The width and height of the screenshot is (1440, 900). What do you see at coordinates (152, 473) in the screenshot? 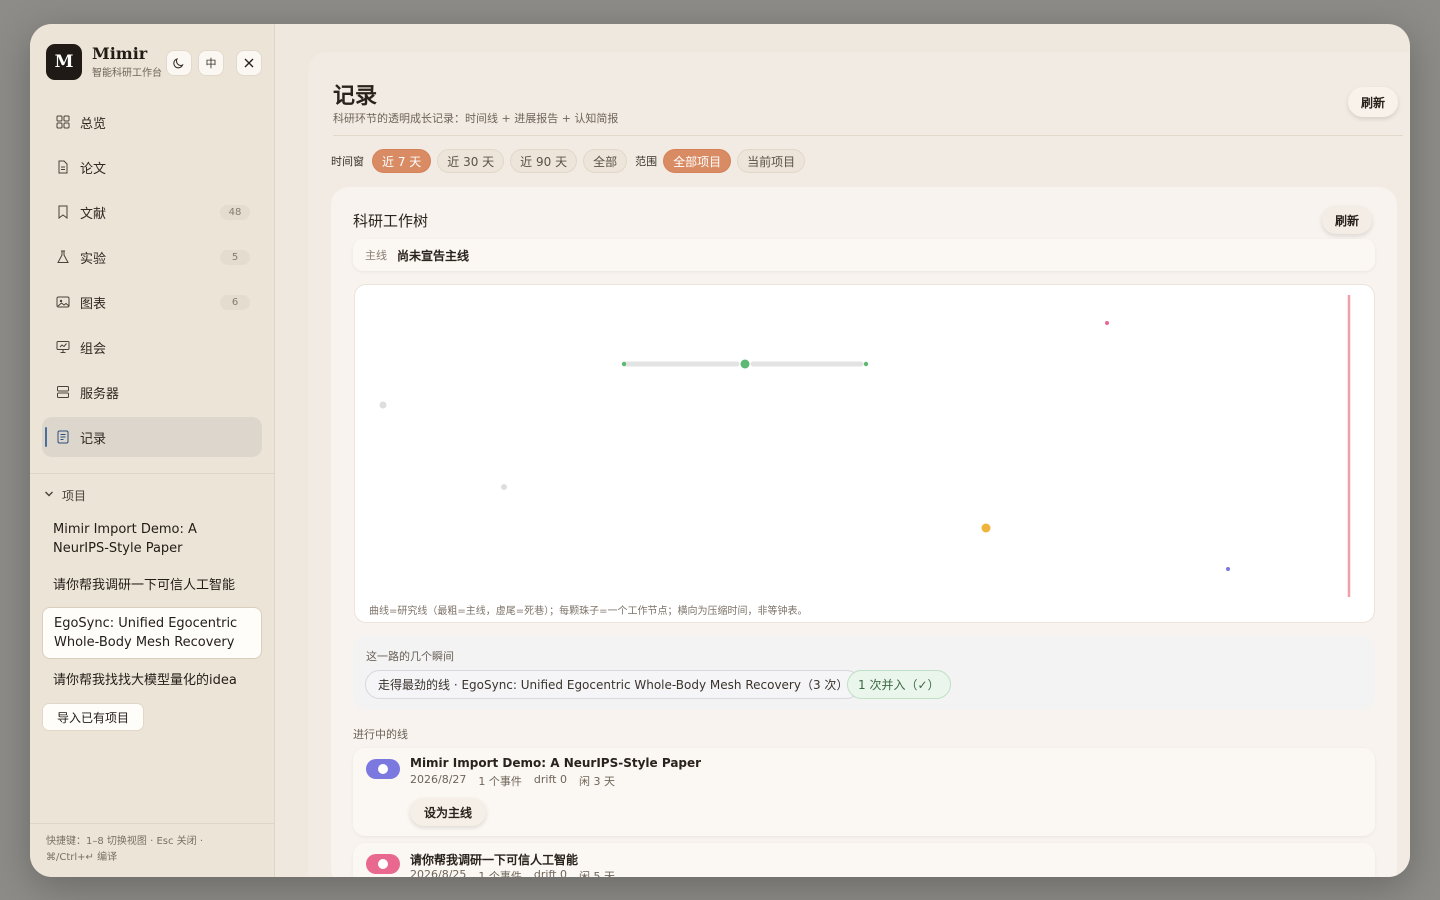
I see `sidebar-divider` at bounding box center [152, 473].